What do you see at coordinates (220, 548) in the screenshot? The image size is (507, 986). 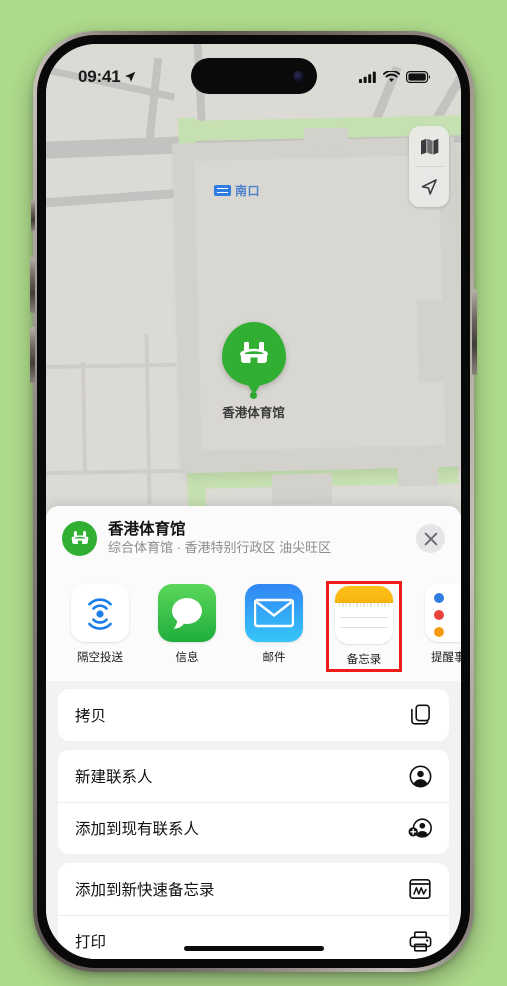 I see `place-subtitle: 综合体育馆 · 香港特别行政区 油尖旺区` at bounding box center [220, 548].